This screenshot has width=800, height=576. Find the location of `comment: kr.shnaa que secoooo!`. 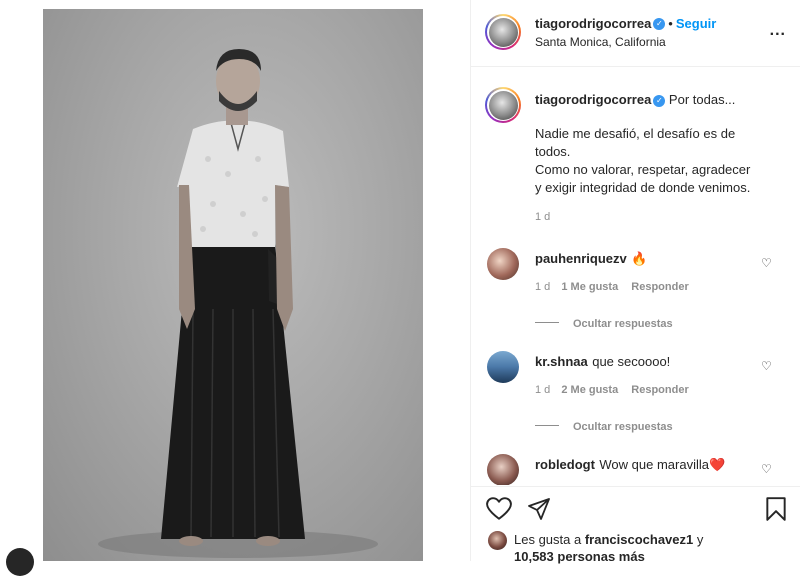

comment: kr.shnaa que secoooo! is located at coordinates (602, 362).